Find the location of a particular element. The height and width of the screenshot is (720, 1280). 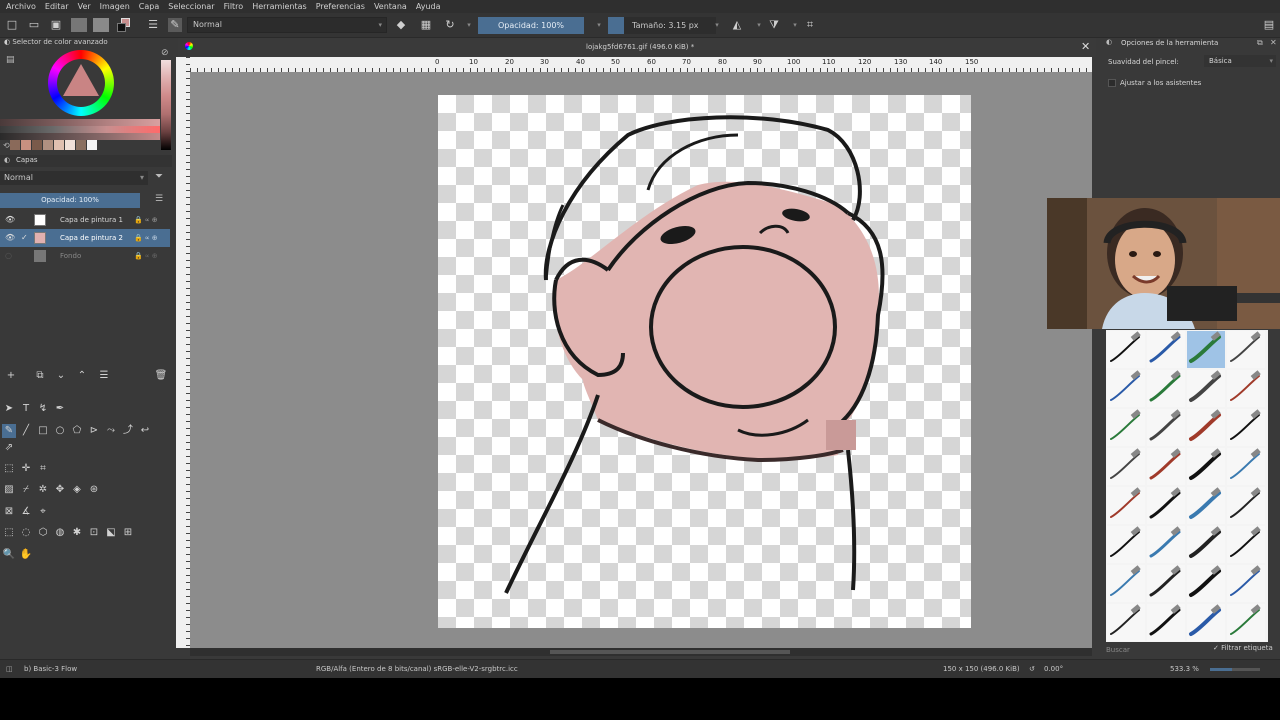

measure-tool-icon: ∡ is located at coordinates (26, 512).